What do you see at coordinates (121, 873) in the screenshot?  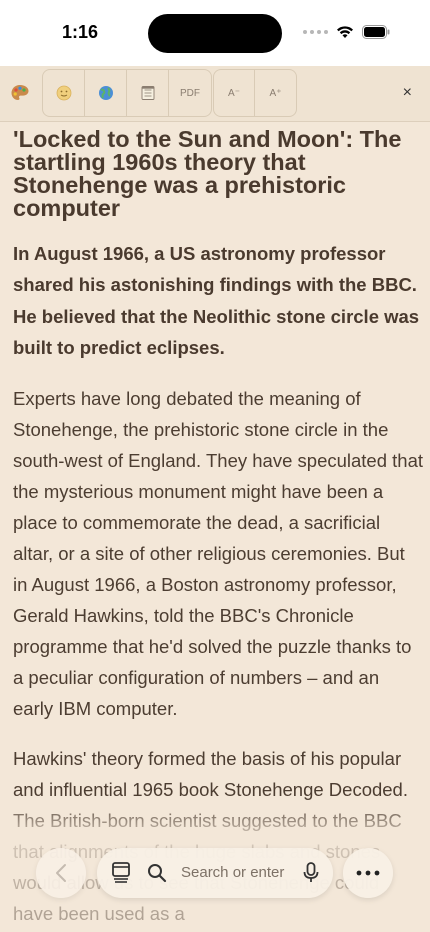 I see `tabs-icon` at bounding box center [121, 873].